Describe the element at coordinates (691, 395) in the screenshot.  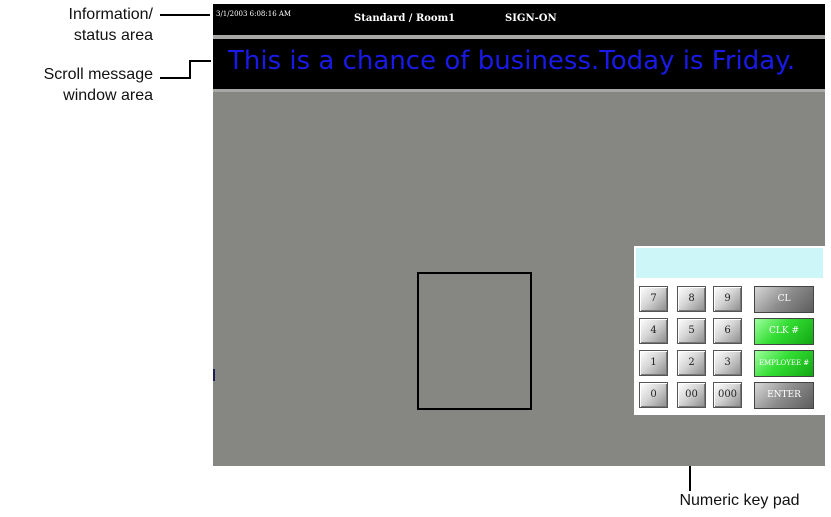
I see `key-00: 00` at that location.